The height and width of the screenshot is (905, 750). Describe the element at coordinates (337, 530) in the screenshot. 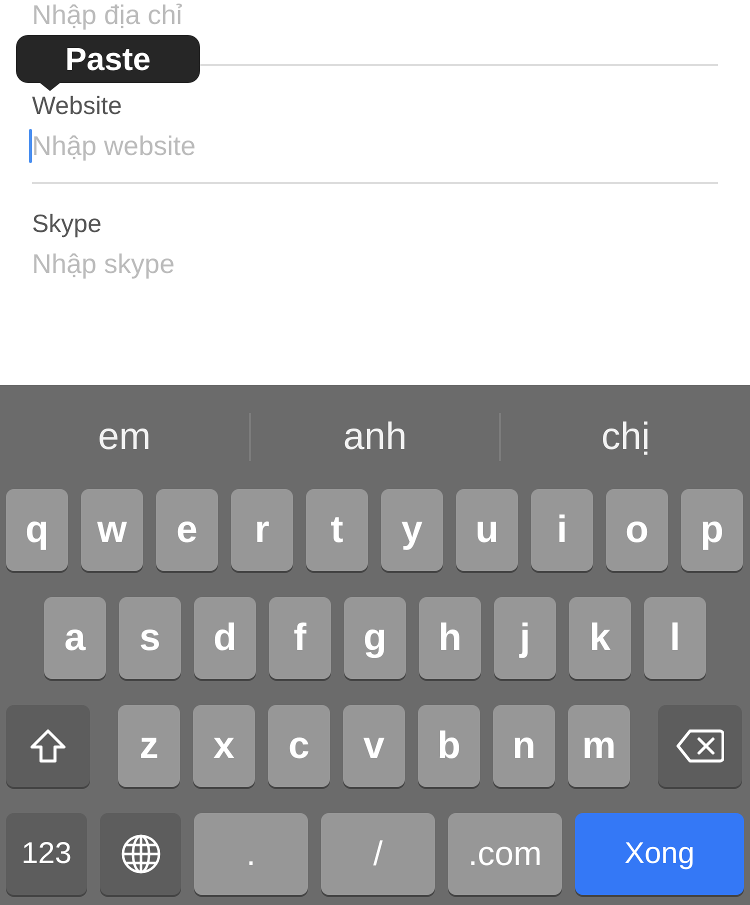

I see `letter-key: t` at that location.